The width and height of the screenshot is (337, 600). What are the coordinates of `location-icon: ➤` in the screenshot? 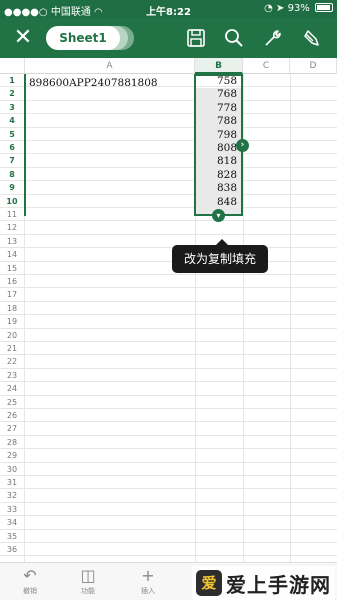 It's located at (280, 8).